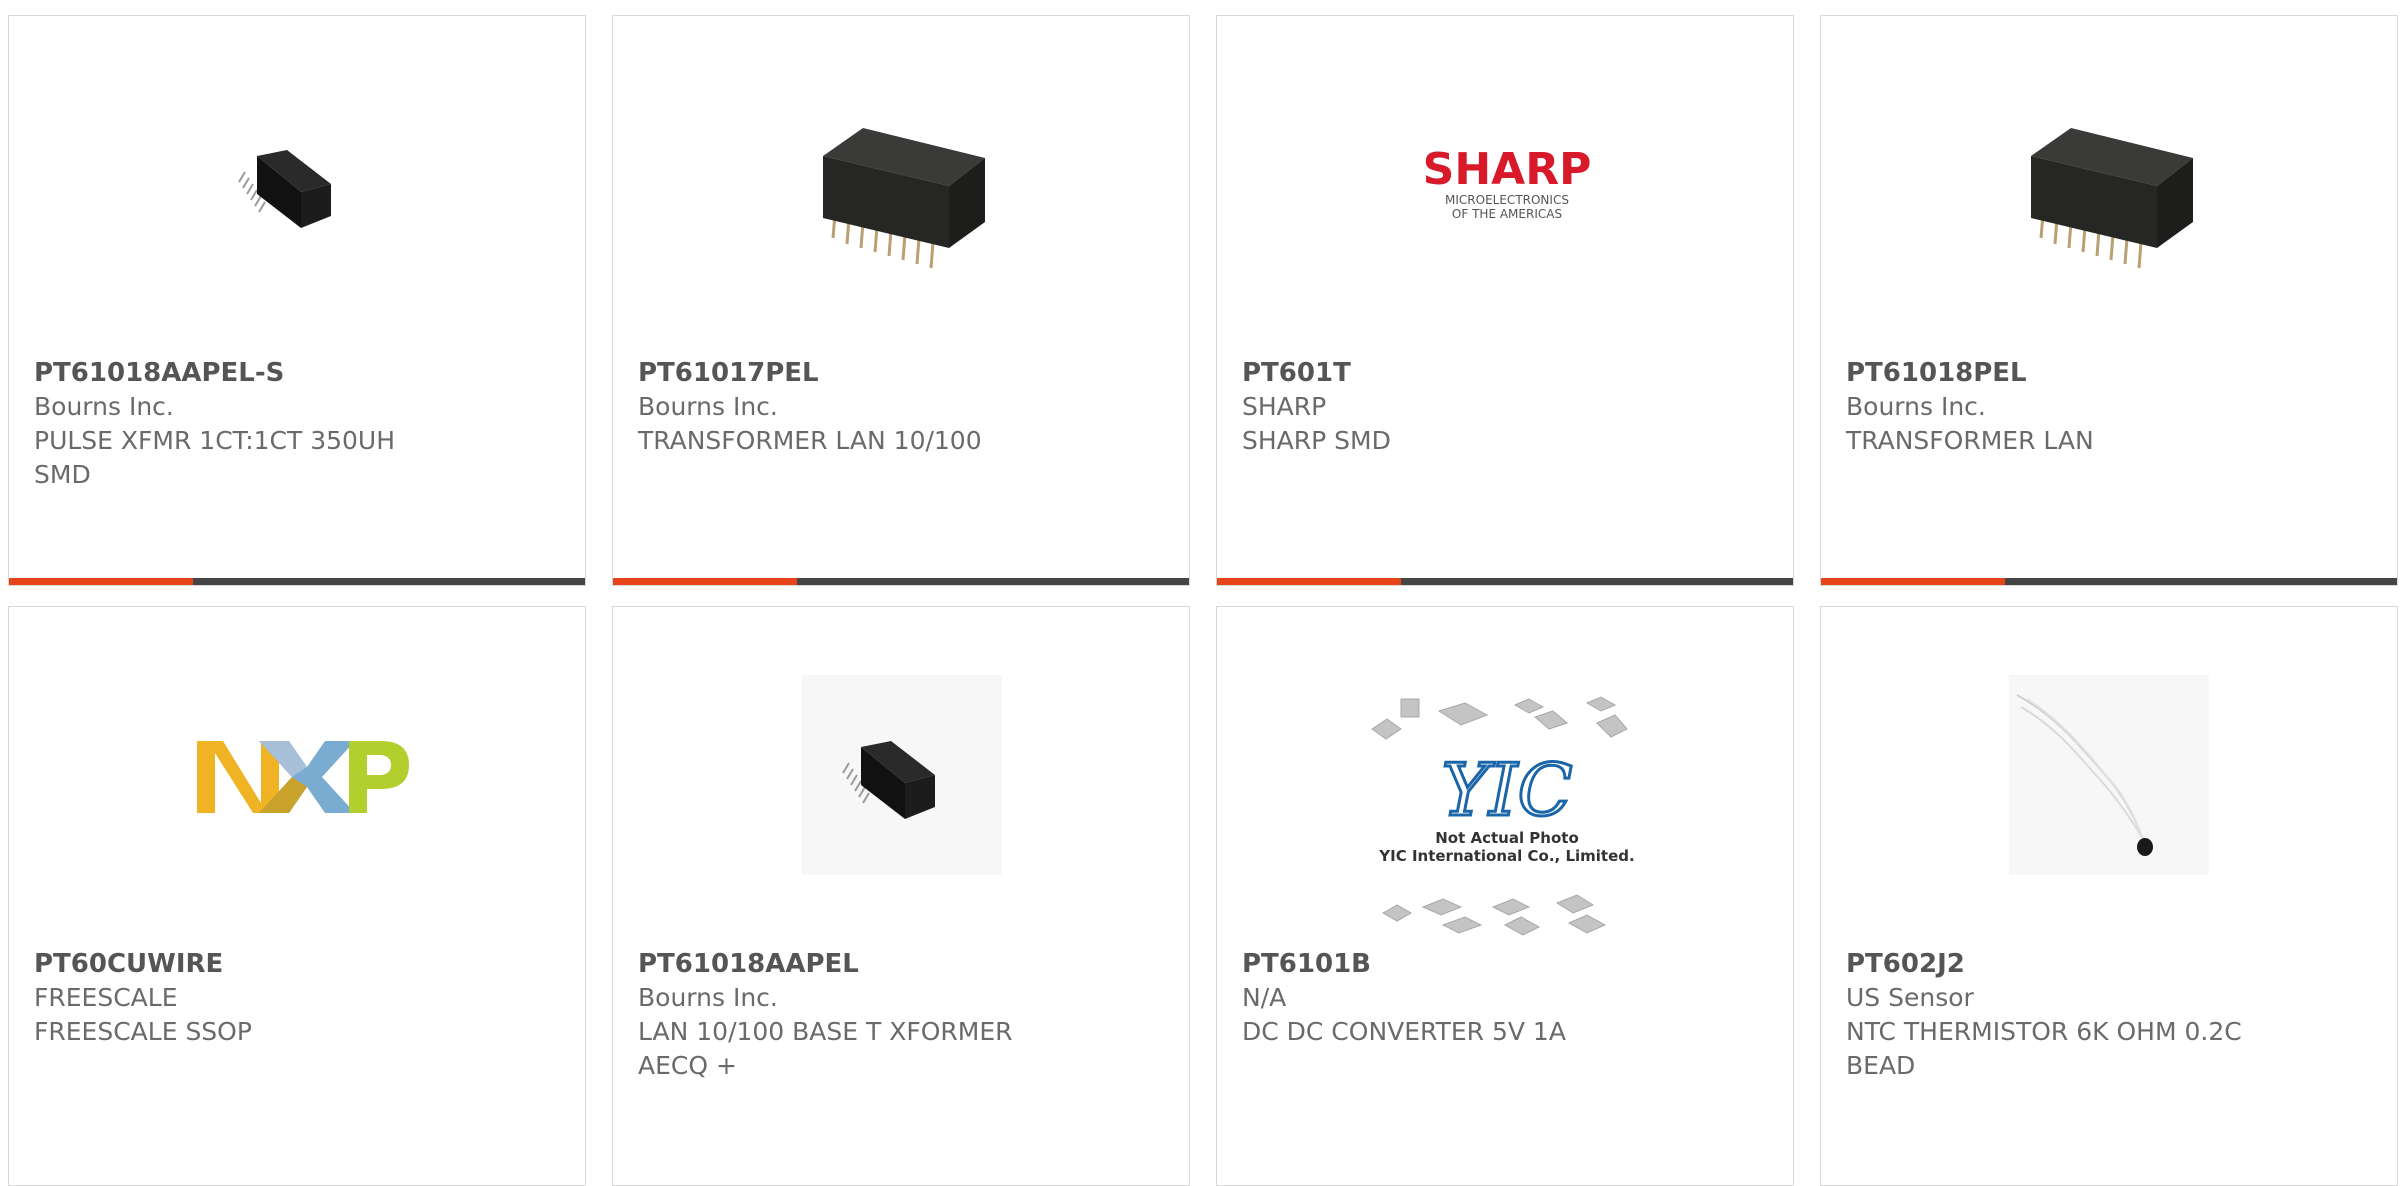  I want to click on product-part-number: PT61018PEL, so click(2111, 373).